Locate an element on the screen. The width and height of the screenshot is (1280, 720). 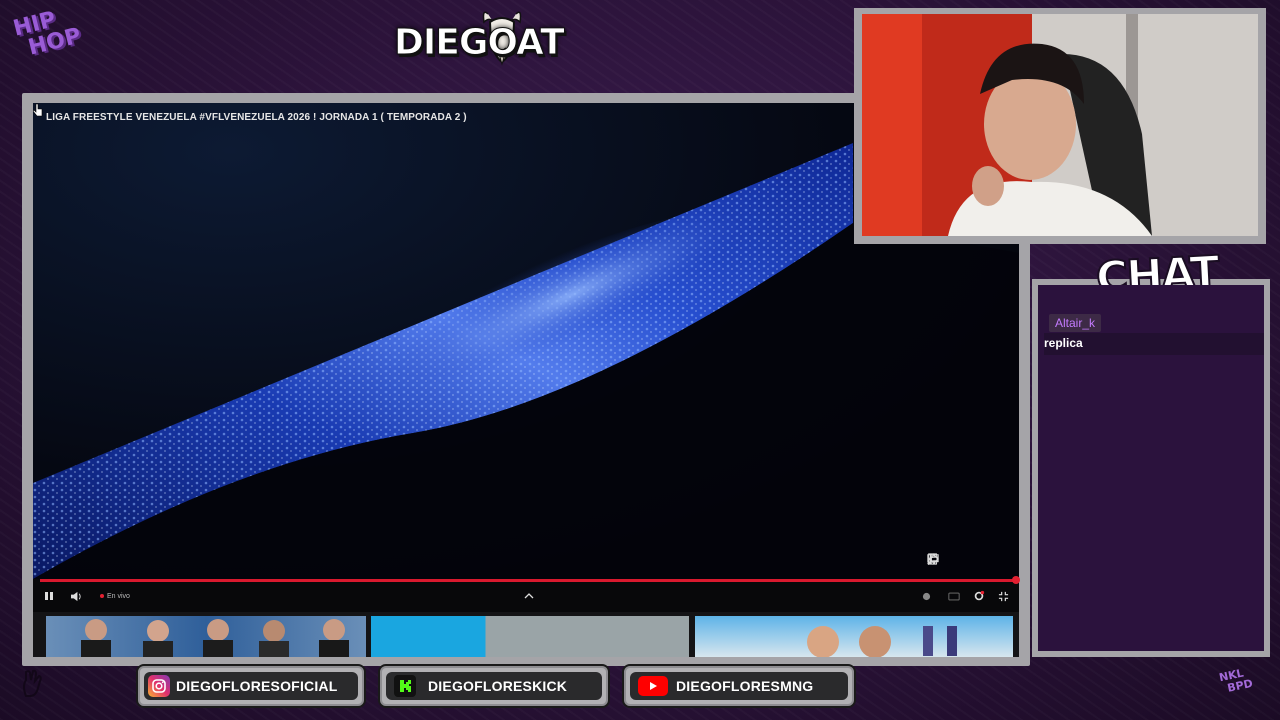
hand-sign-icon is located at coordinates (32, 683).